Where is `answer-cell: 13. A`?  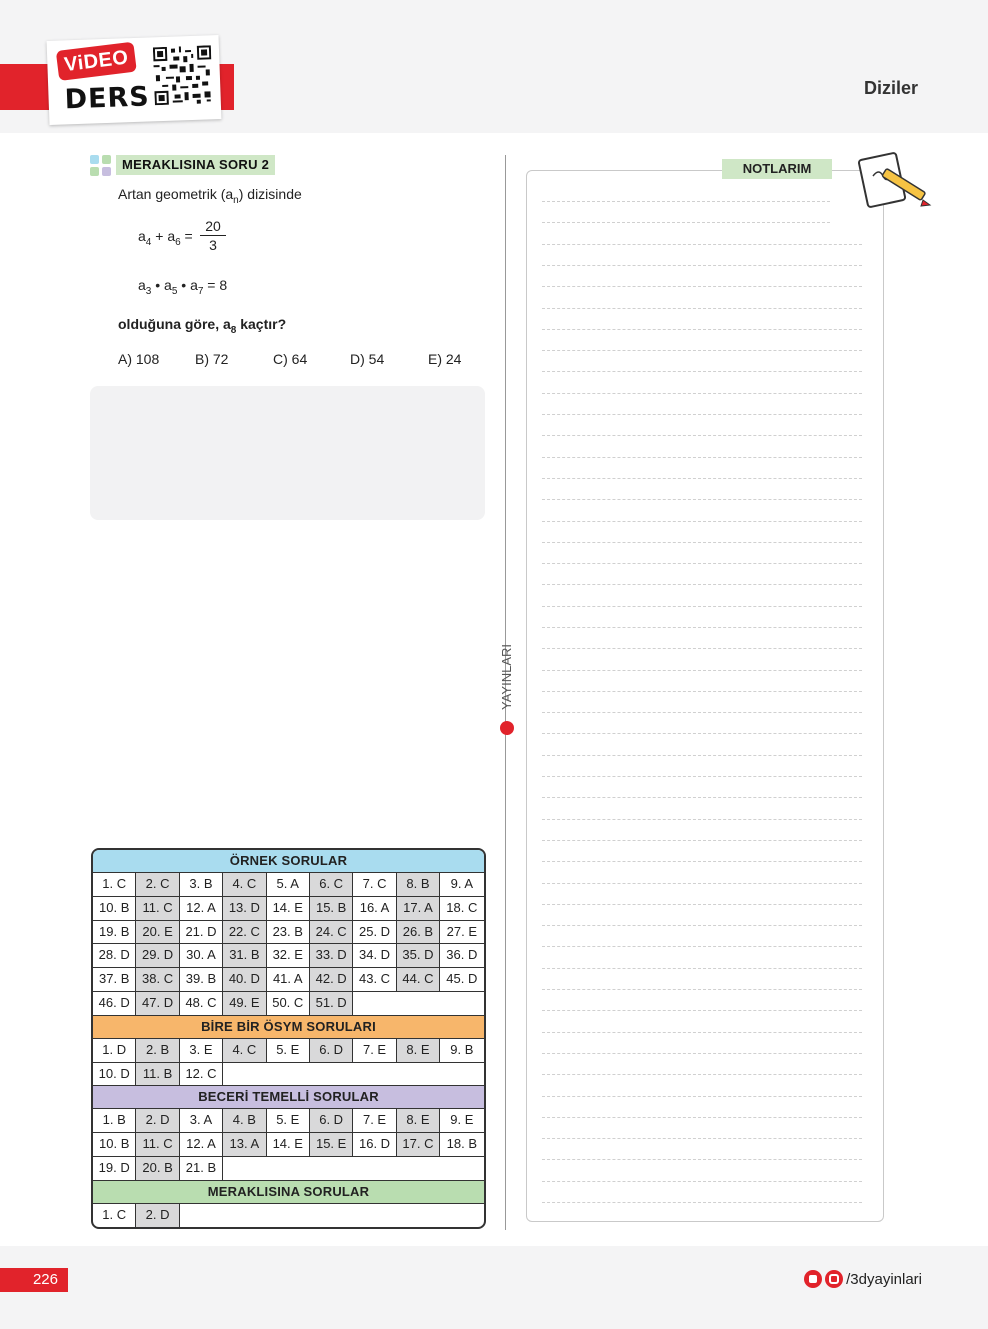
answer-cell: 13. A is located at coordinates (245, 1144).